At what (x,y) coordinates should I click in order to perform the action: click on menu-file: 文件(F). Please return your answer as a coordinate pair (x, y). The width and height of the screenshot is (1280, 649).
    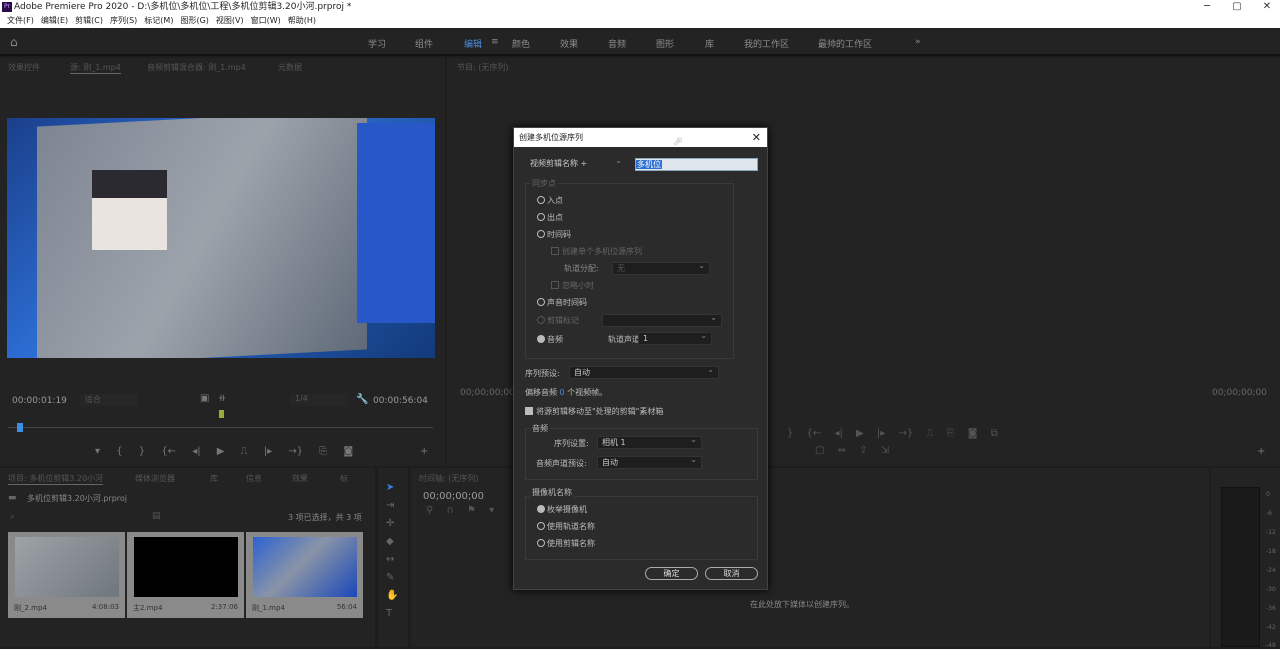
    Looking at the image, I should click on (20, 20).